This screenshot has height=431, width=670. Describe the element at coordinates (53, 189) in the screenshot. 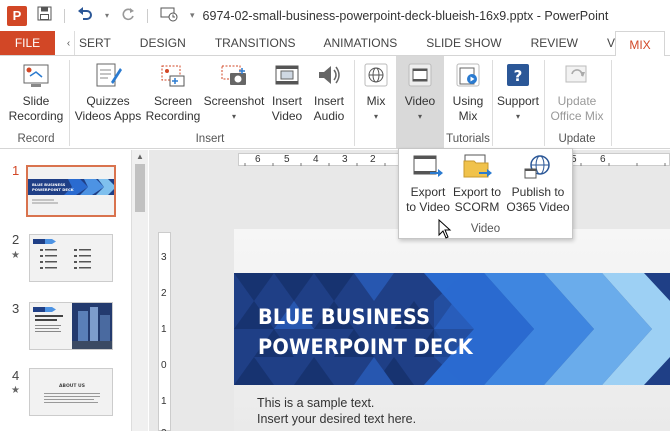

I see `svg-text: POWERPOINT DECK` at that location.